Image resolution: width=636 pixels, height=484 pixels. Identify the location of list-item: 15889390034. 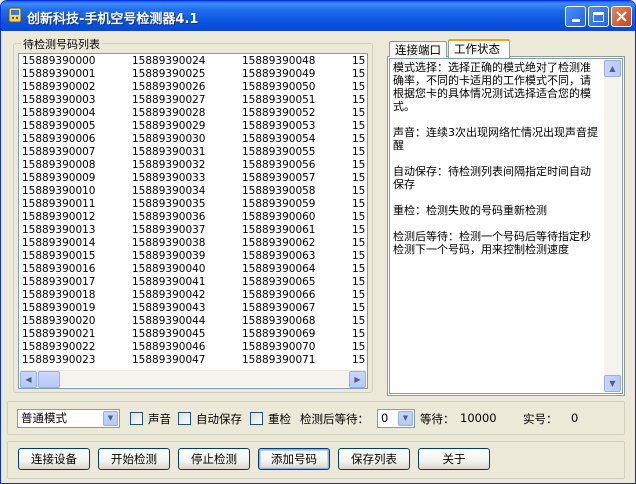
(187, 191).